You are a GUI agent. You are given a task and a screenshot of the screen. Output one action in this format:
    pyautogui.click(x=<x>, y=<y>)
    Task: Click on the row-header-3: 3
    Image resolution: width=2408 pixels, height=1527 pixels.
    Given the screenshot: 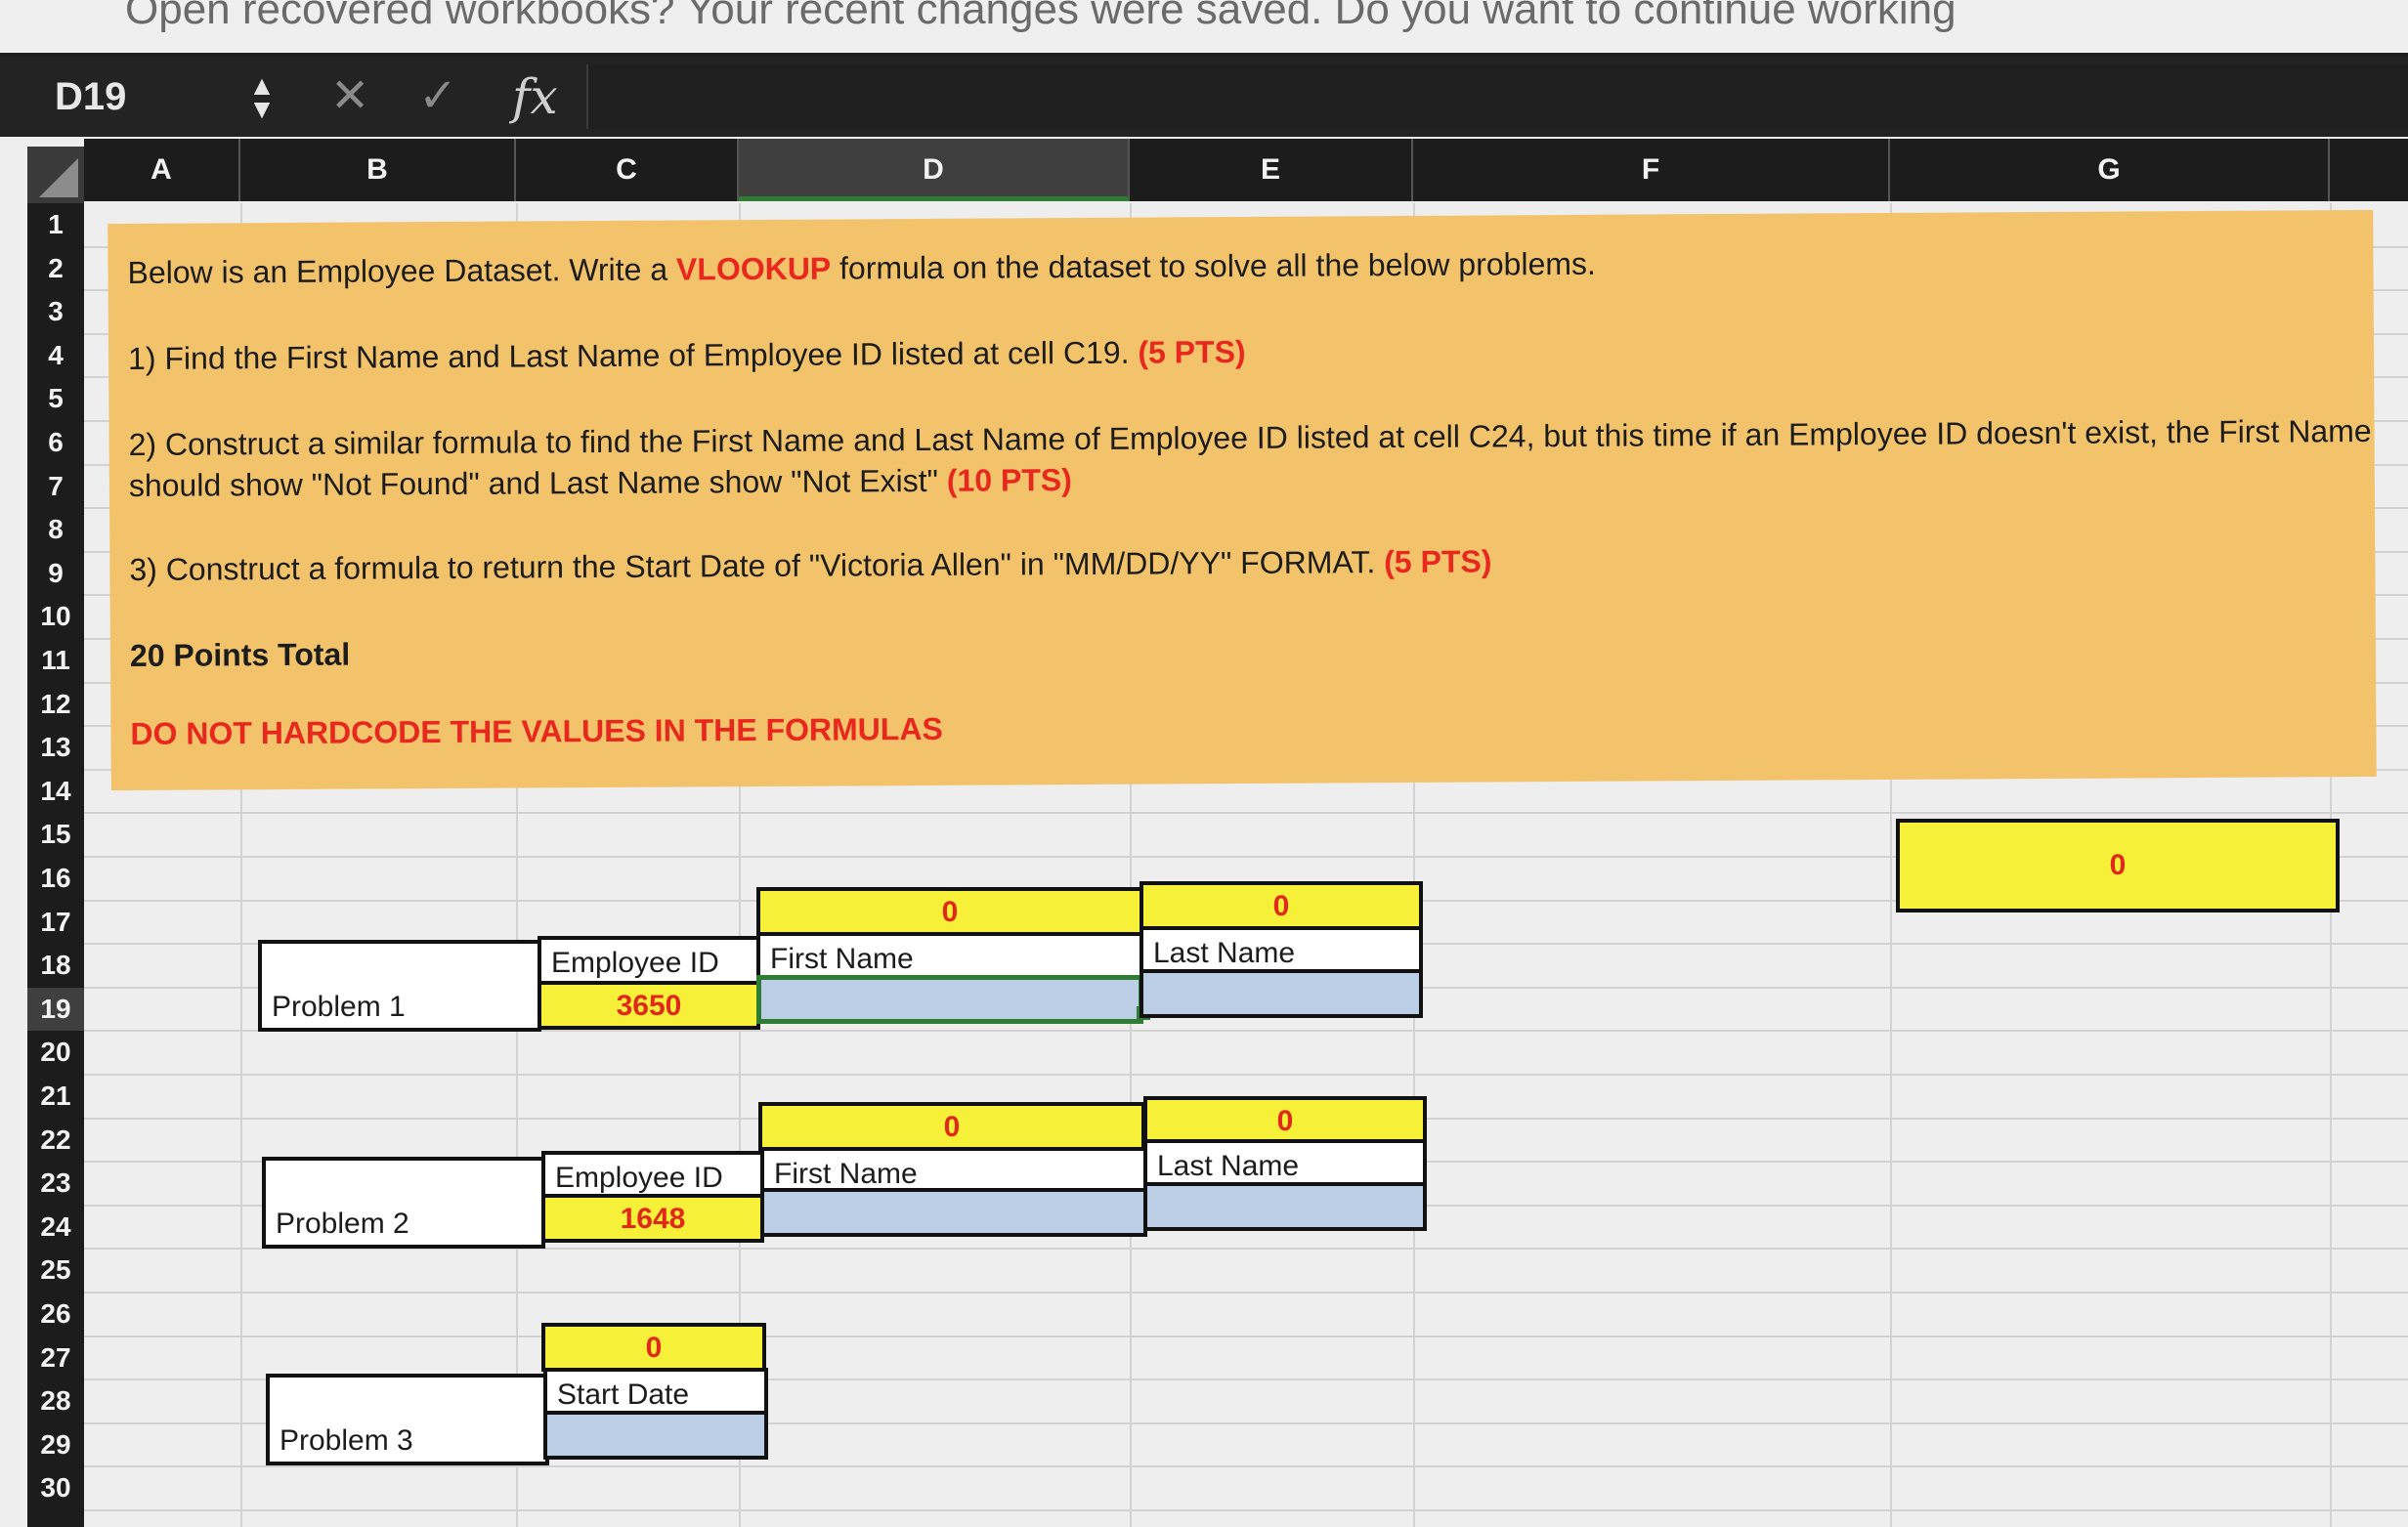 What is the action you would take?
    pyautogui.click(x=56, y=311)
    